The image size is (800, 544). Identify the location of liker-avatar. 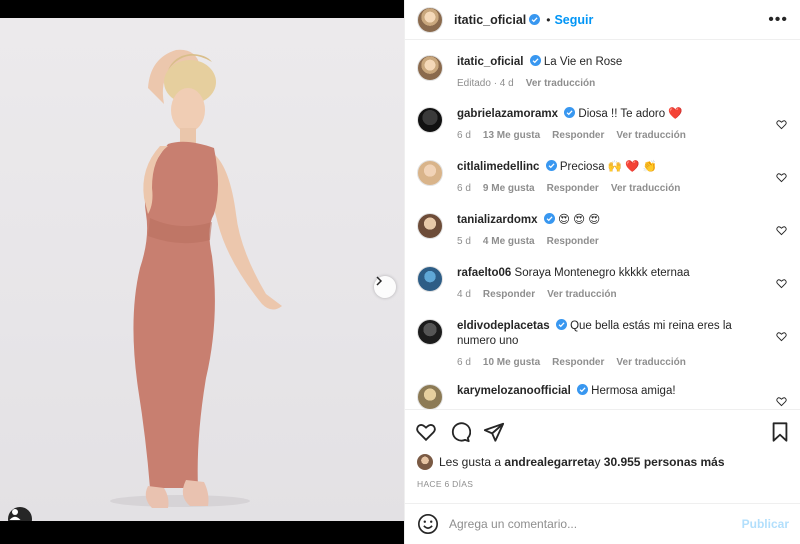
(425, 462).